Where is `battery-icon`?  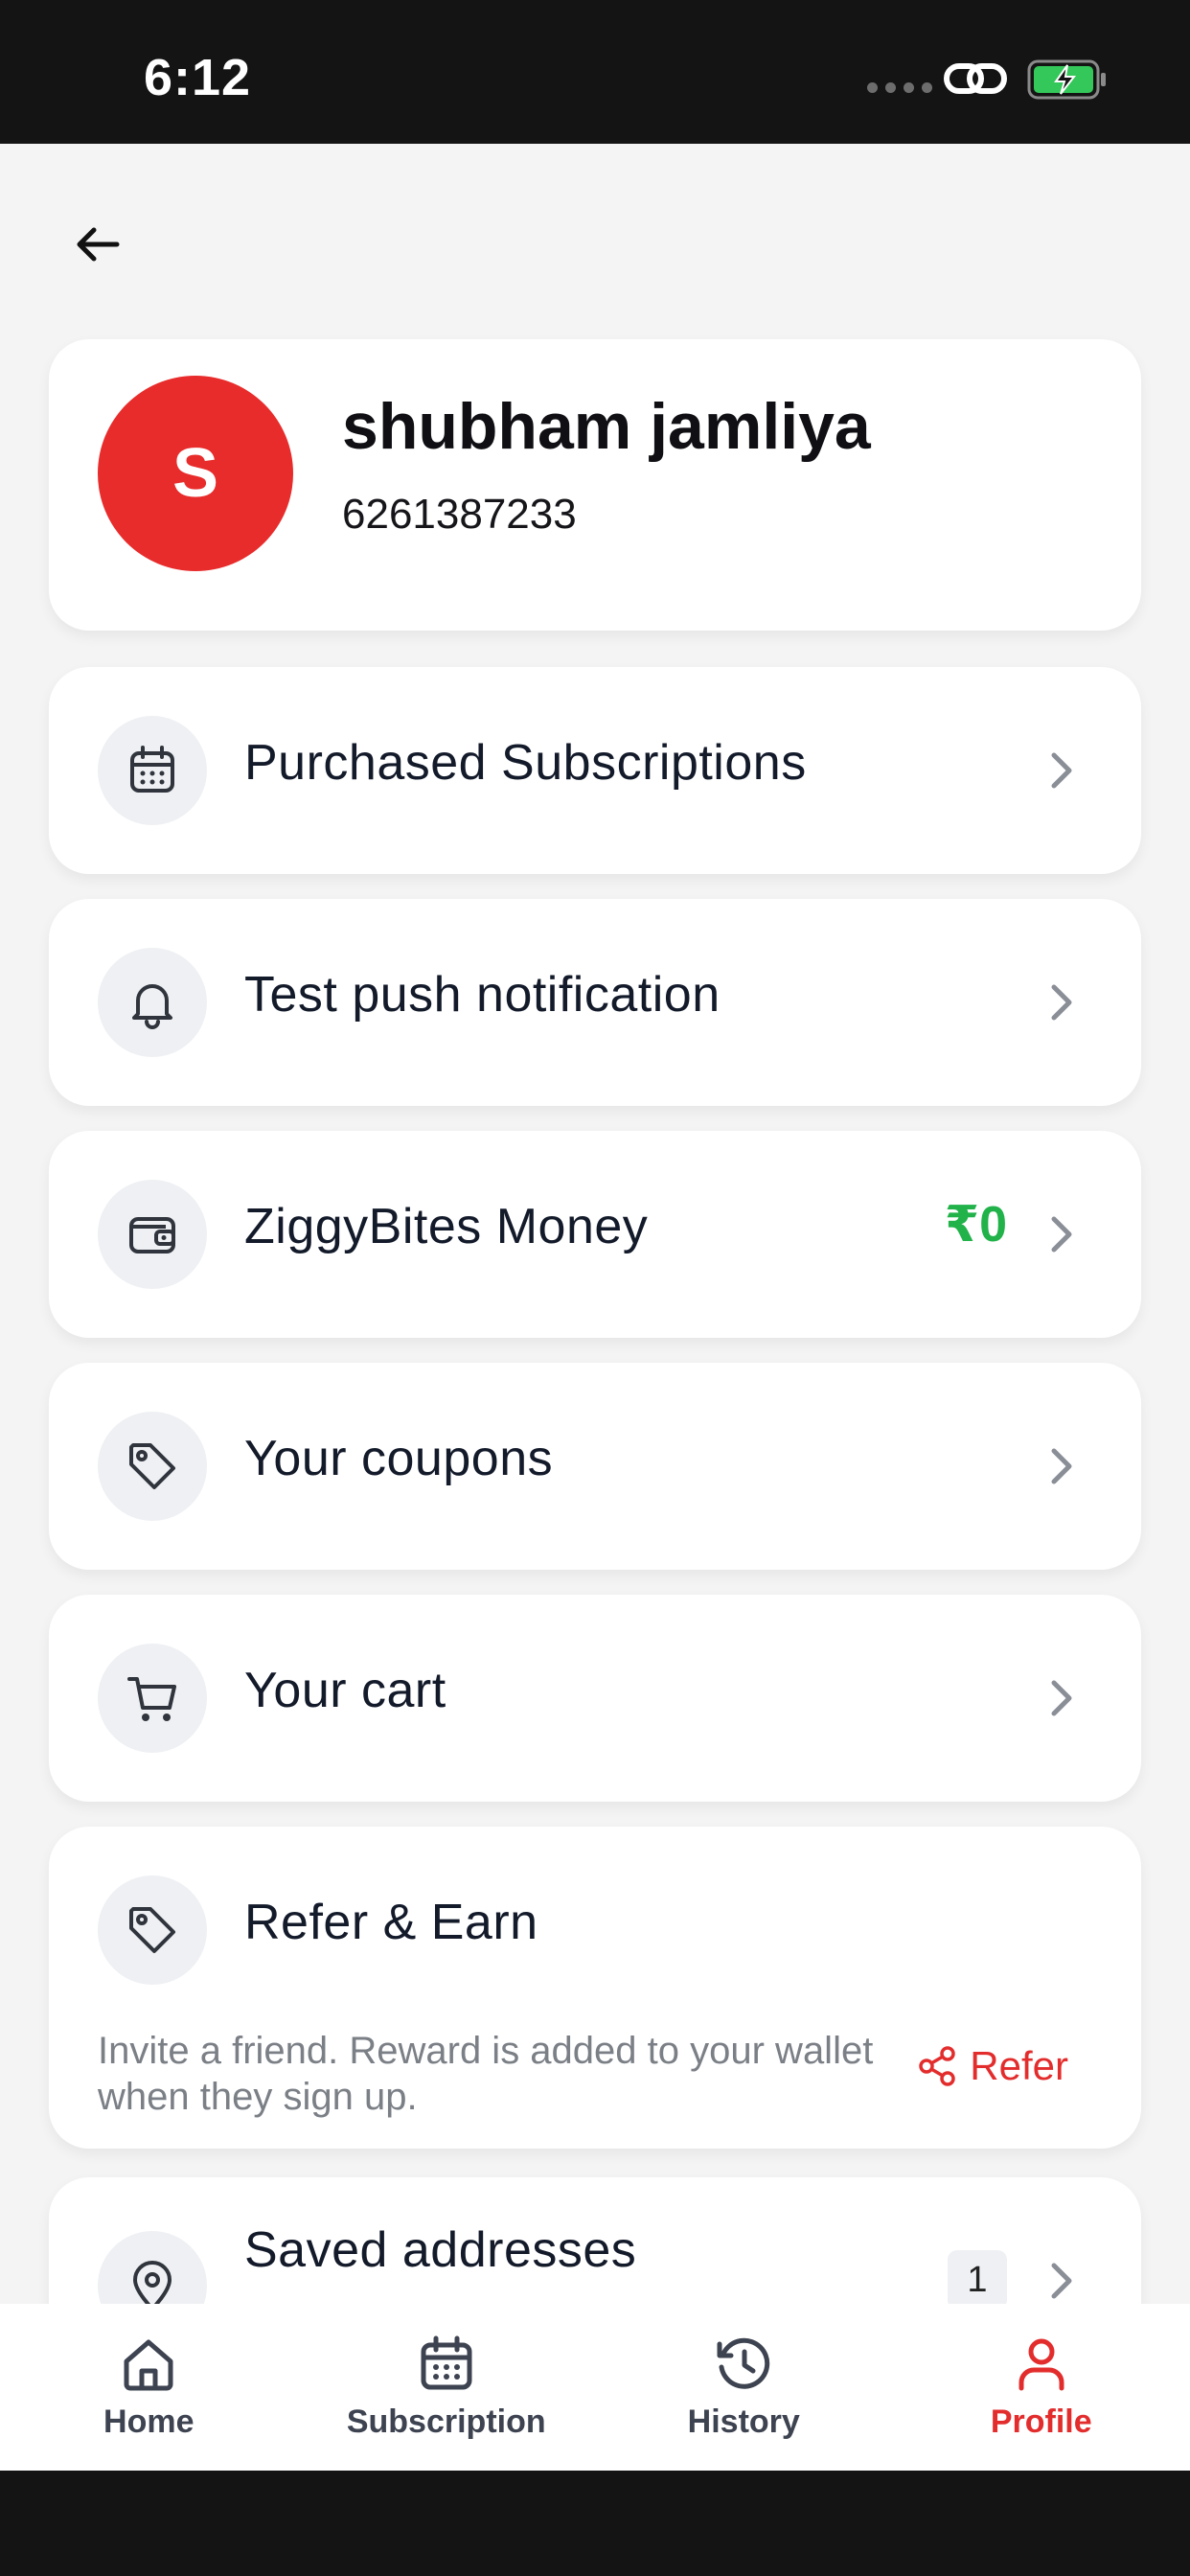
battery-icon is located at coordinates (1067, 79).